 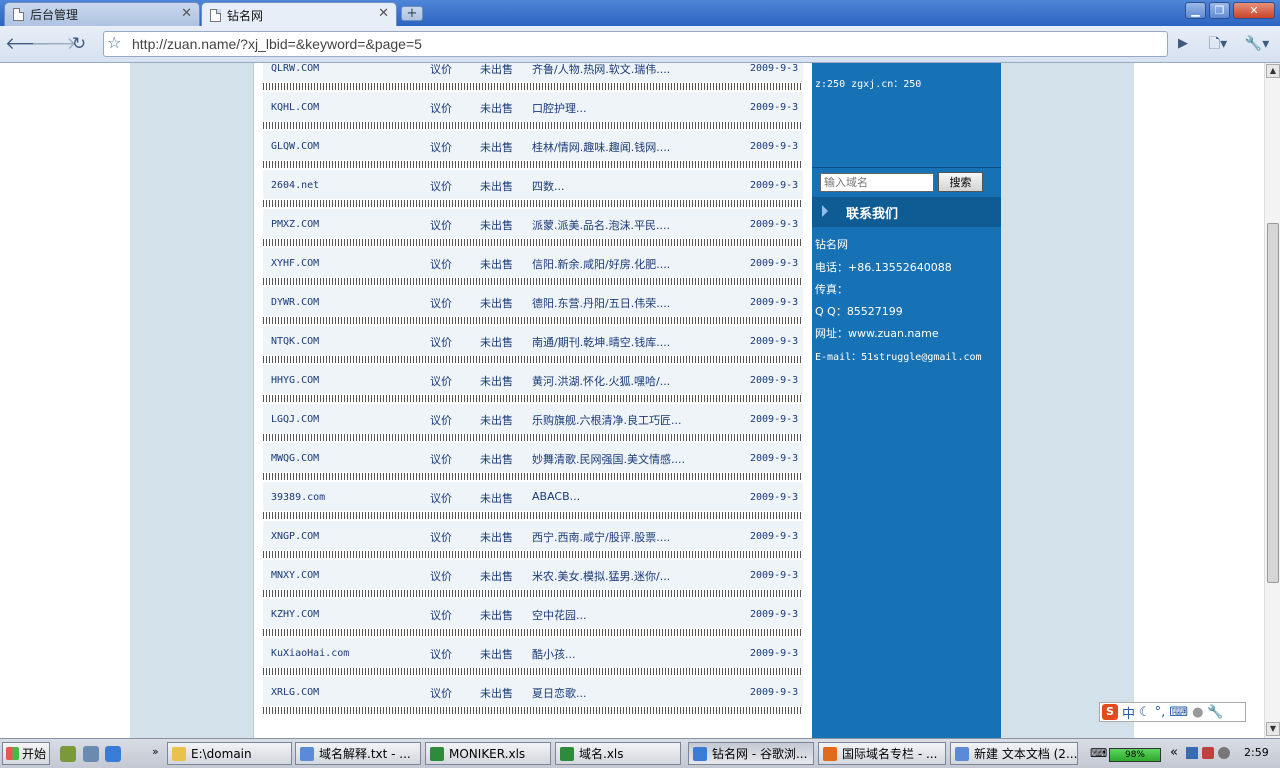 What do you see at coordinates (155, 751) in the screenshot?
I see `quicklaunch-more-icon: »` at bounding box center [155, 751].